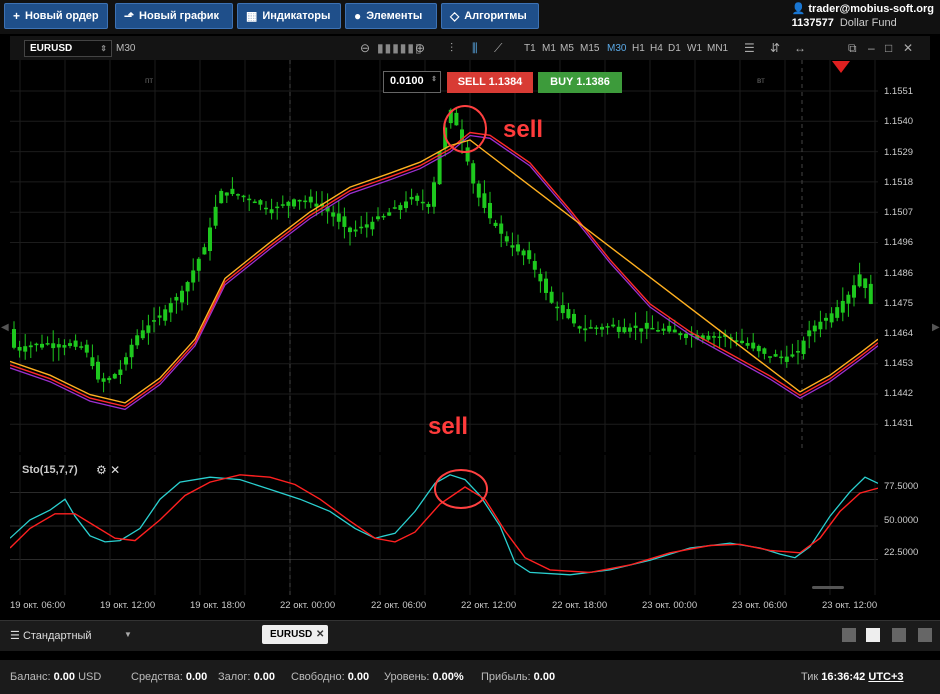 The height and width of the screenshot is (694, 940). What do you see at coordinates (289, 16) in the screenshot?
I see `indicators-button: ▦ Индикаторы` at bounding box center [289, 16].